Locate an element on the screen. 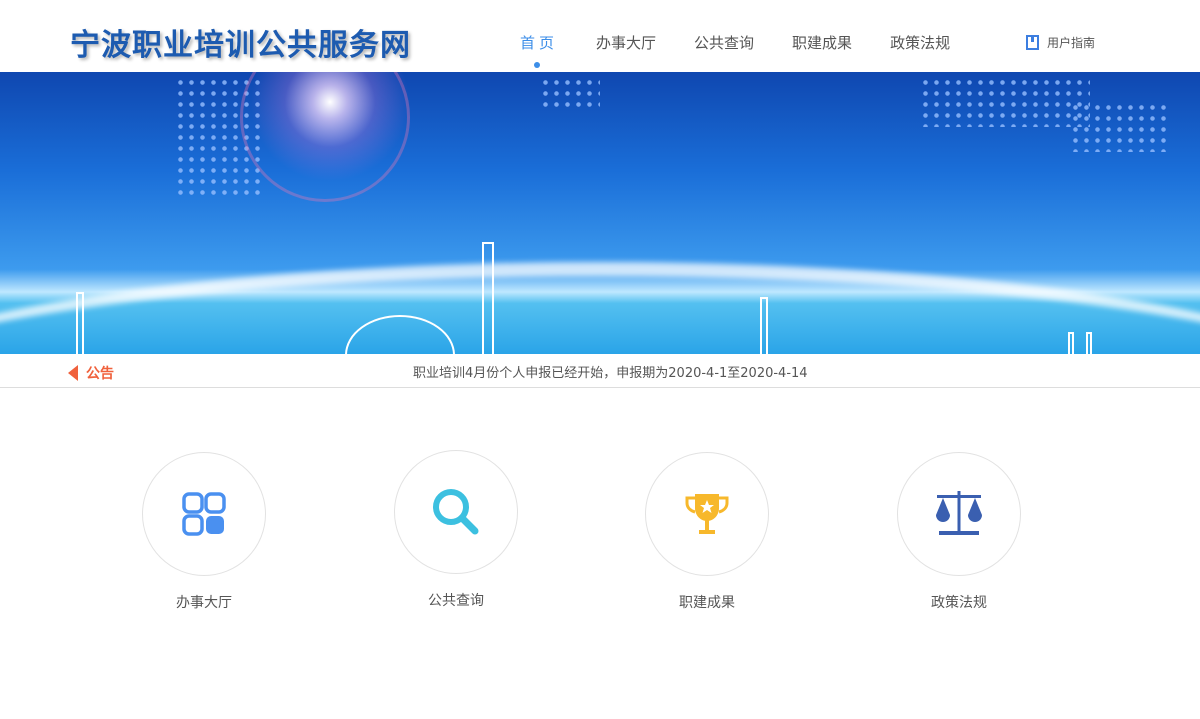  card-label: 政策法规 is located at coordinates (959, 603).